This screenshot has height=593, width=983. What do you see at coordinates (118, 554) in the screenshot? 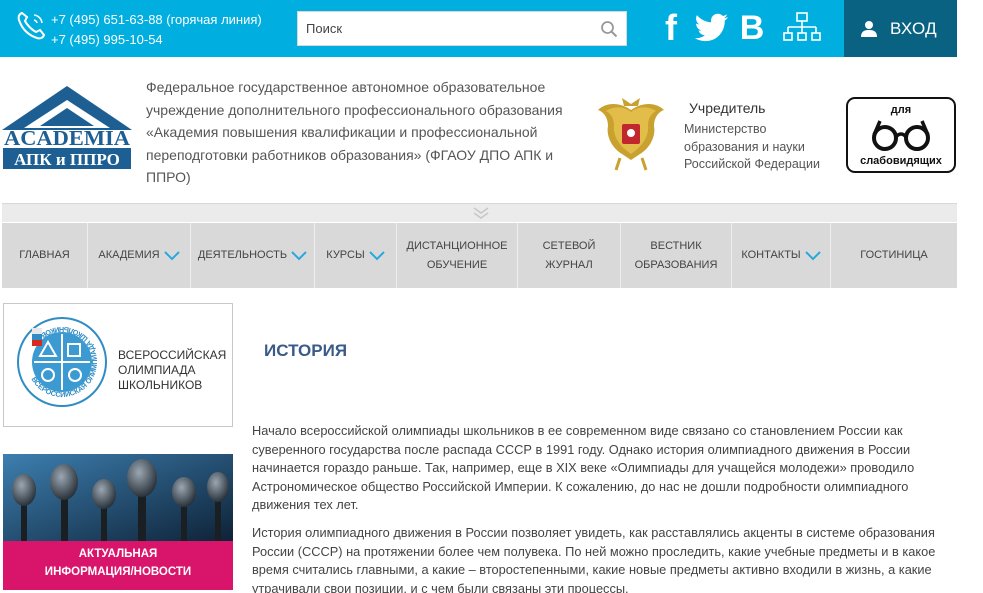
I see `news-label-line1: АКТУАЛЬНАЯ` at bounding box center [118, 554].